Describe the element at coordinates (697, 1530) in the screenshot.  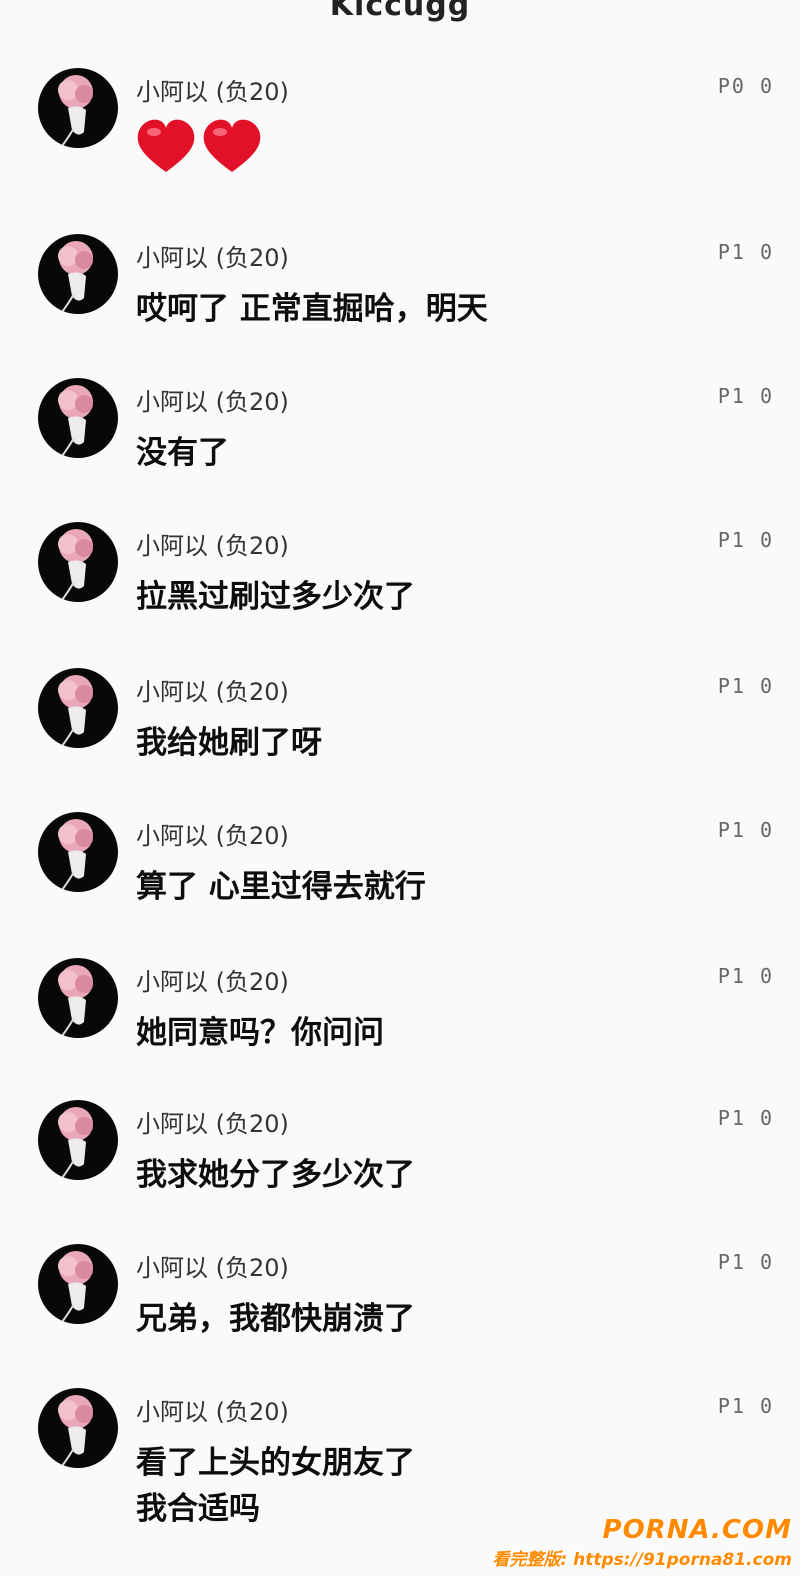
I see `watermark-brand: PORNA.COM` at that location.